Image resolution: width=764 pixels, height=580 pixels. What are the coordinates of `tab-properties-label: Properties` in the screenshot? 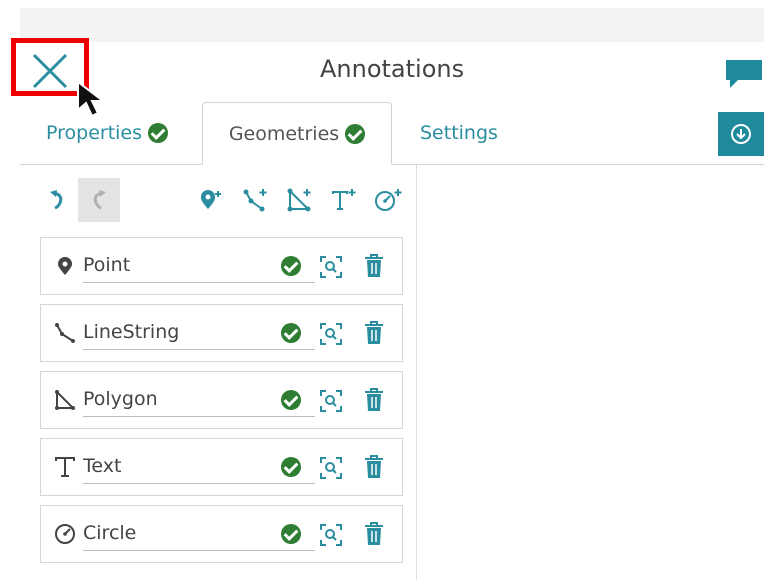 It's located at (94, 133).